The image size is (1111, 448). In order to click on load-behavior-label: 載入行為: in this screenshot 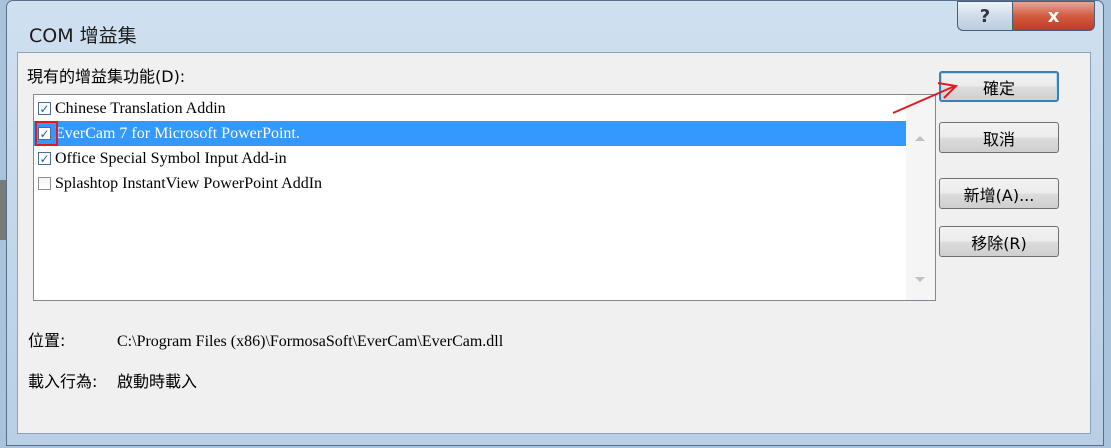, I will do `click(63, 381)`.